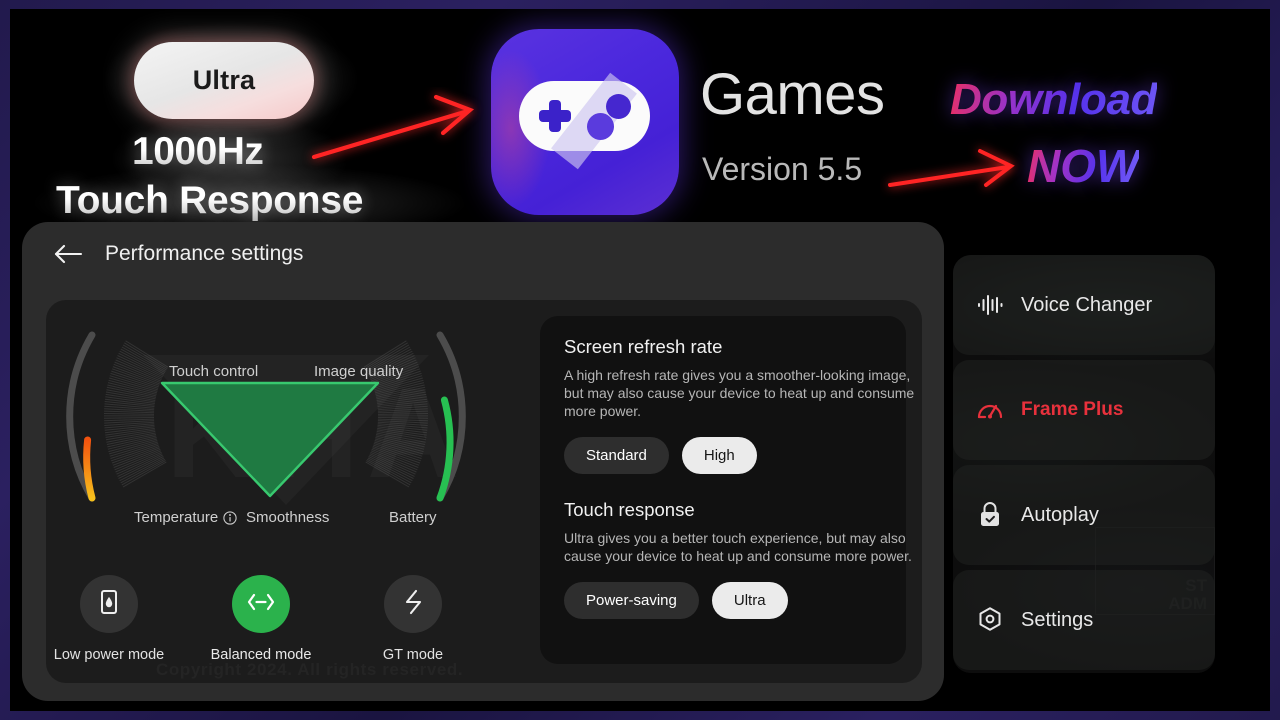 This screenshot has width=1280, height=720. What do you see at coordinates (1054, 99) in the screenshot?
I see `download-headline: Download` at bounding box center [1054, 99].